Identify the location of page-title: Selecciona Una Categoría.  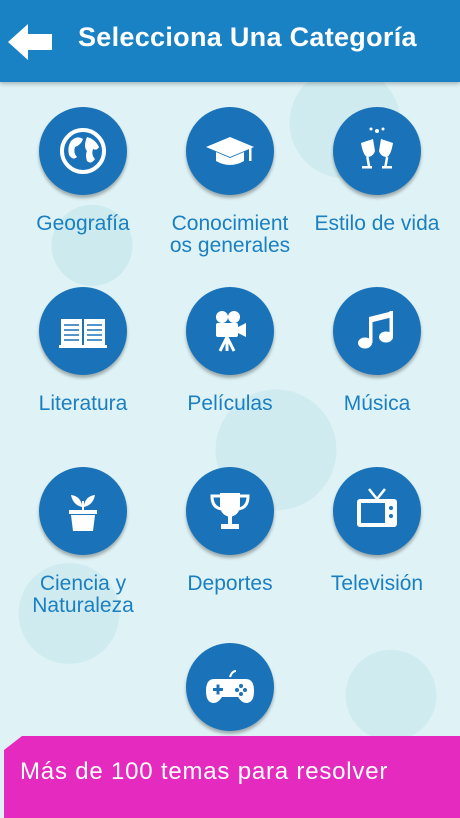
(247, 37).